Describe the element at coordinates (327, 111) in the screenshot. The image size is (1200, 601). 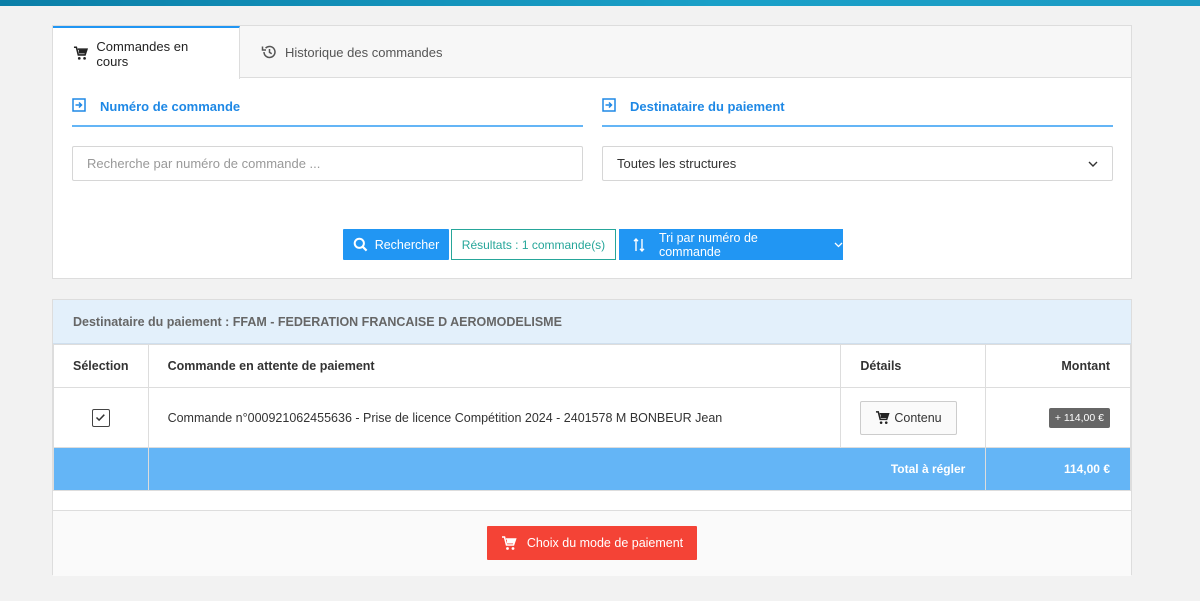
I see `order-number-title: Numéro de commande` at that location.